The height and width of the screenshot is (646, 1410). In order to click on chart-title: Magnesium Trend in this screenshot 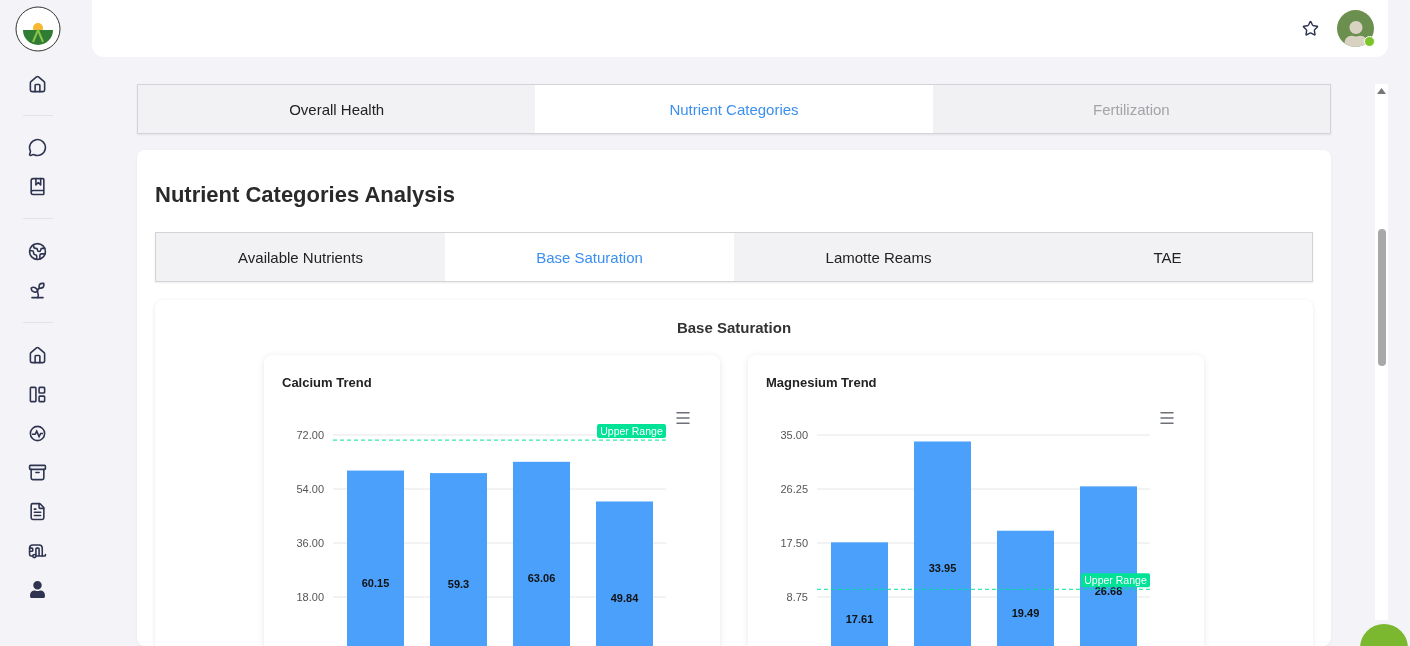, I will do `click(821, 383)`.